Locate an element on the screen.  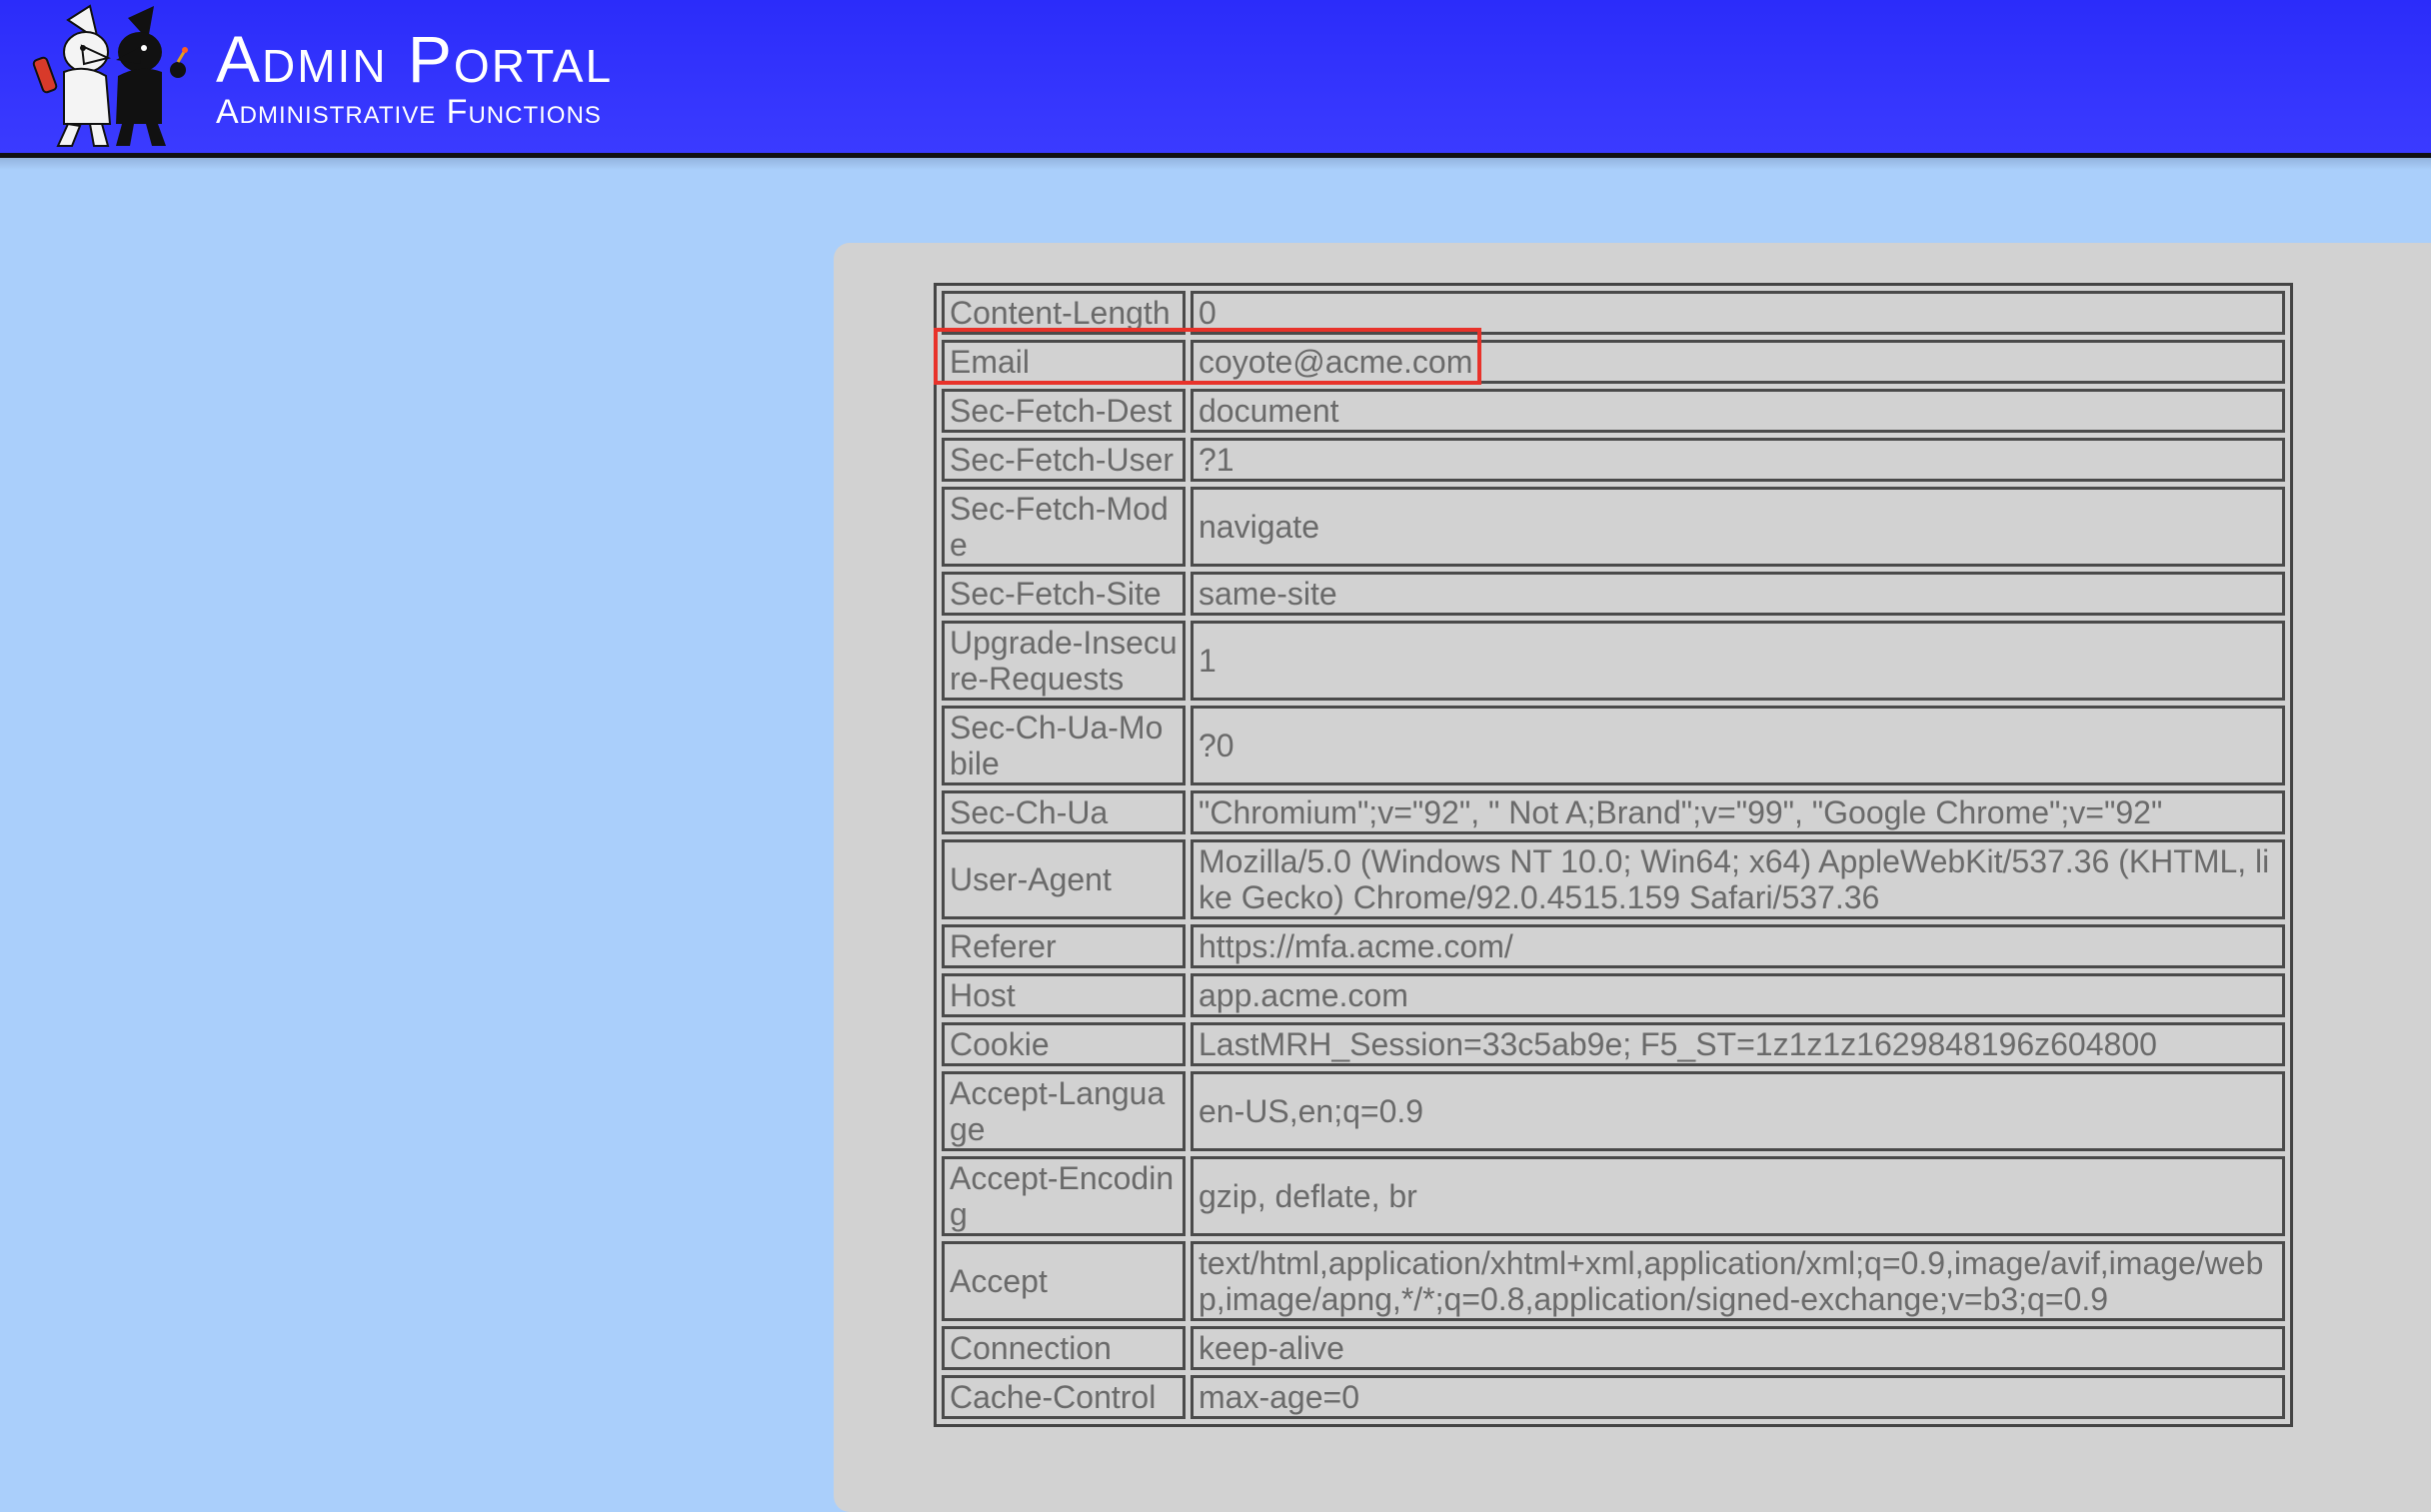
header-value-cell: app.acme.com is located at coordinates (1738, 995).